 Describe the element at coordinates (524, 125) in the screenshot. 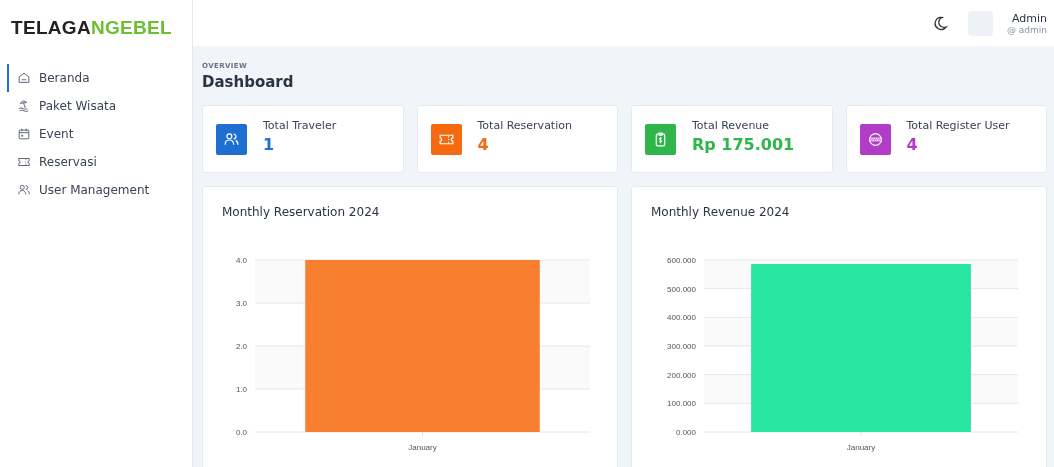

I see `stat-label: Total Reservation` at that location.